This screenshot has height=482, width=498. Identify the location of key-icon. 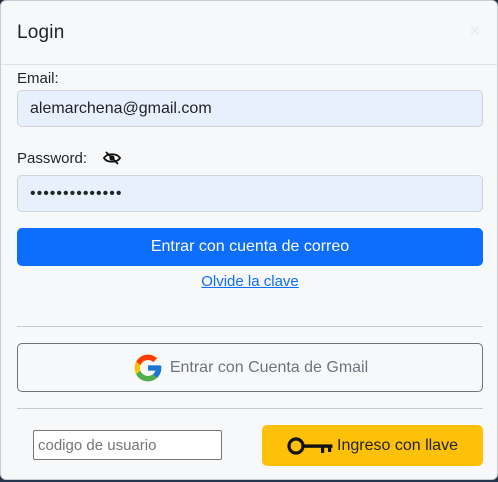
(310, 445).